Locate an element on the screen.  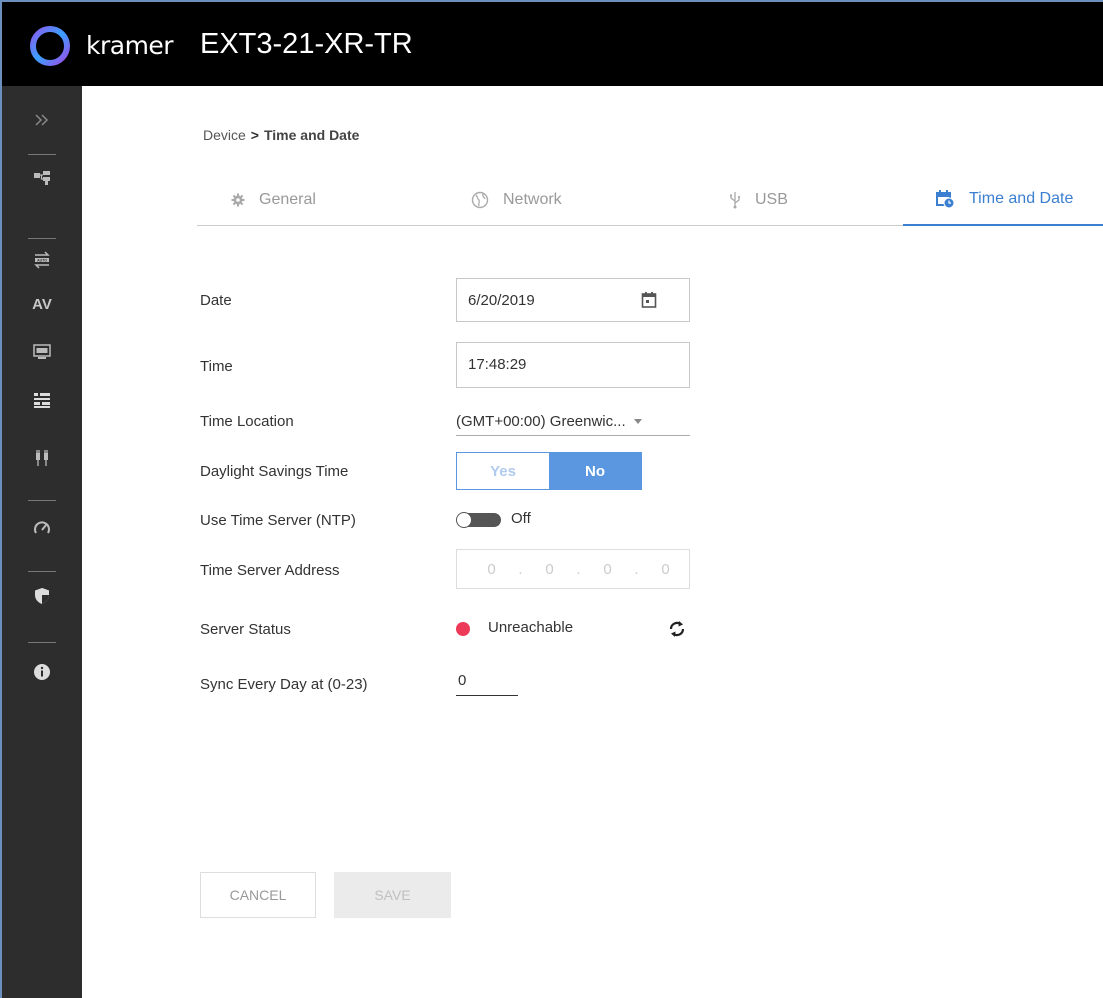
usb-icon is located at coordinates (735, 200).